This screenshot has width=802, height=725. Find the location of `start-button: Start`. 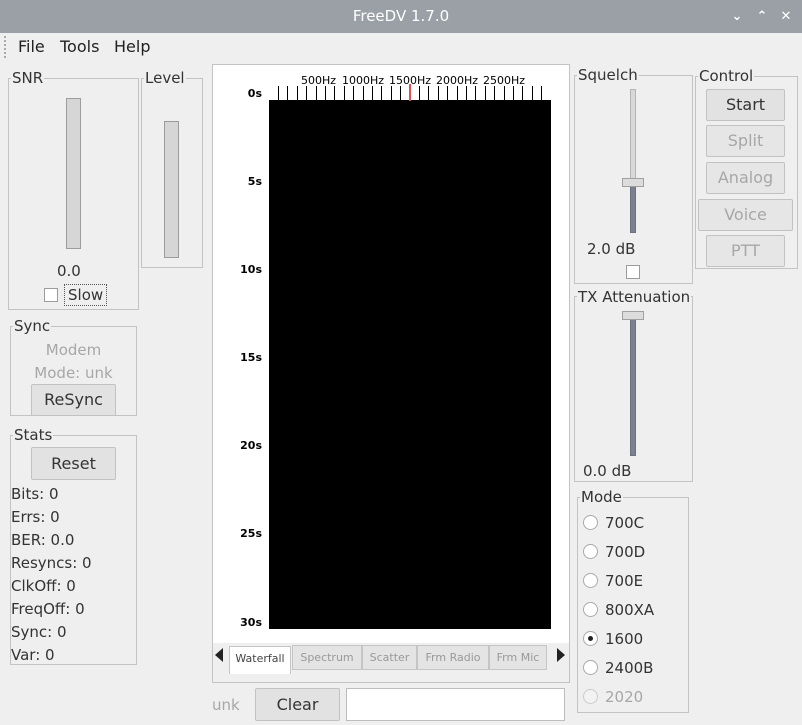

start-button: Start is located at coordinates (745, 105).